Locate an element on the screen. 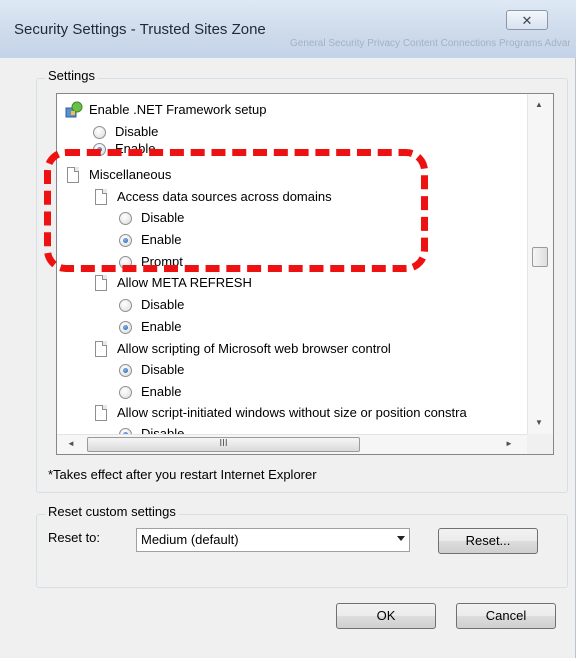 The height and width of the screenshot is (662, 581). dropdown-arrow-icon is located at coordinates (401, 538).